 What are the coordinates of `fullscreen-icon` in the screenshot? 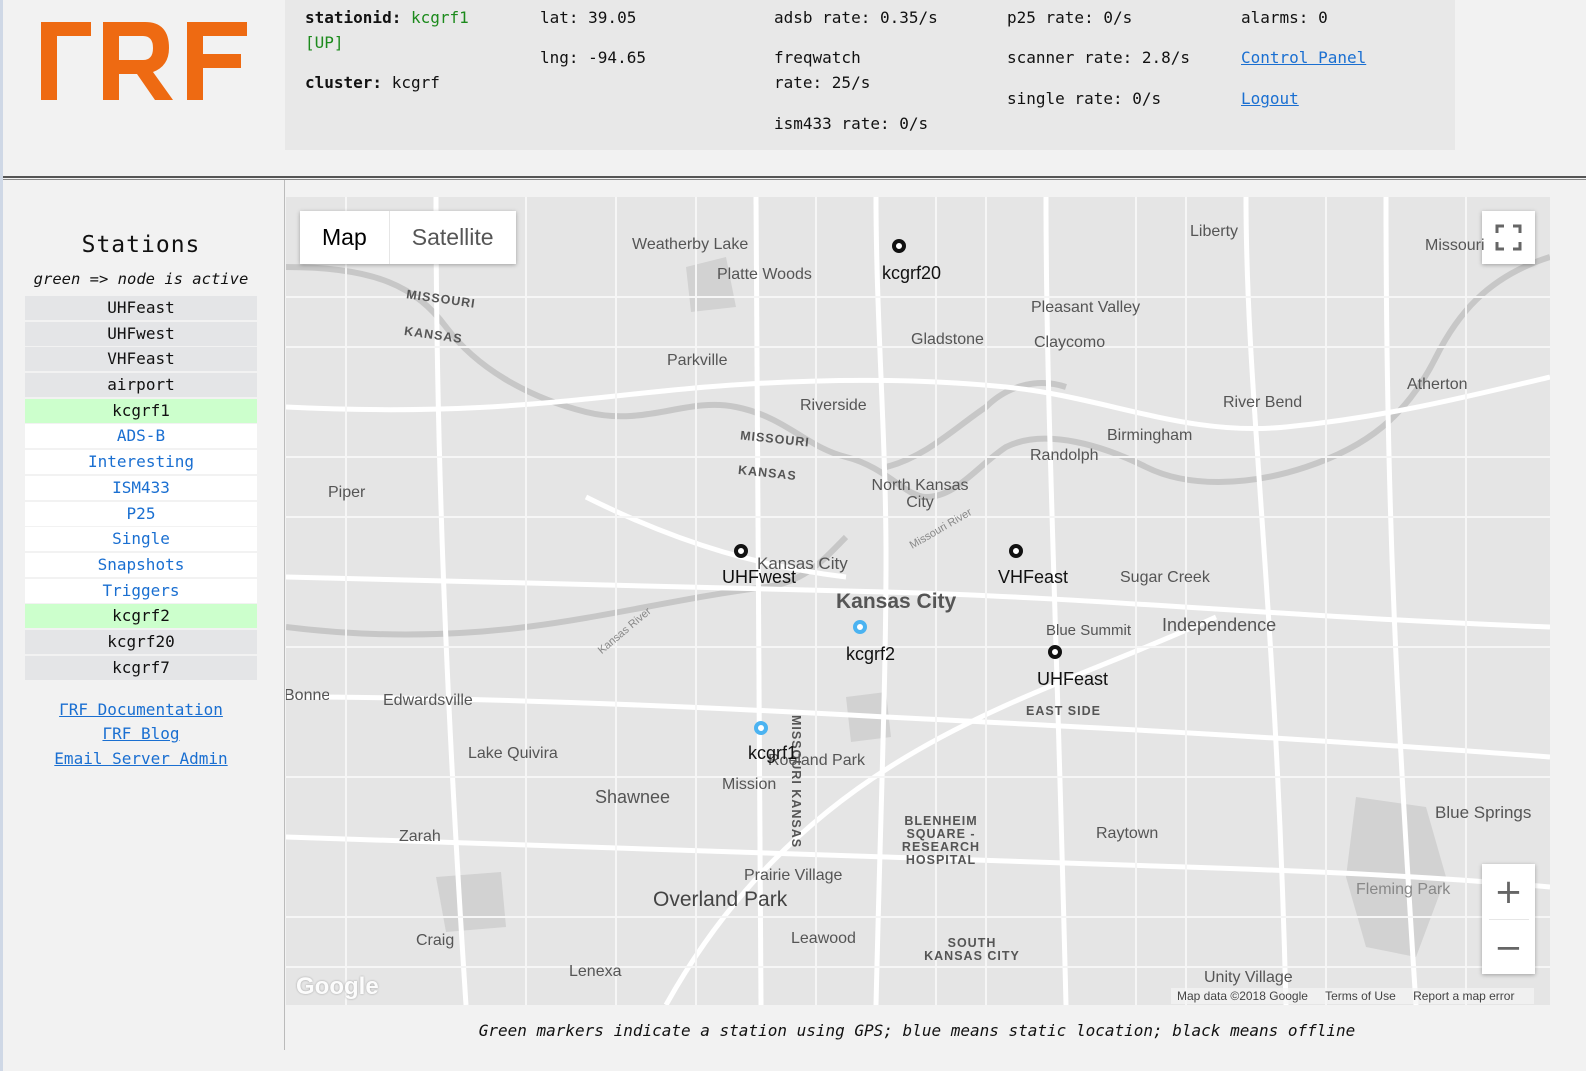 It's located at (1508, 237).